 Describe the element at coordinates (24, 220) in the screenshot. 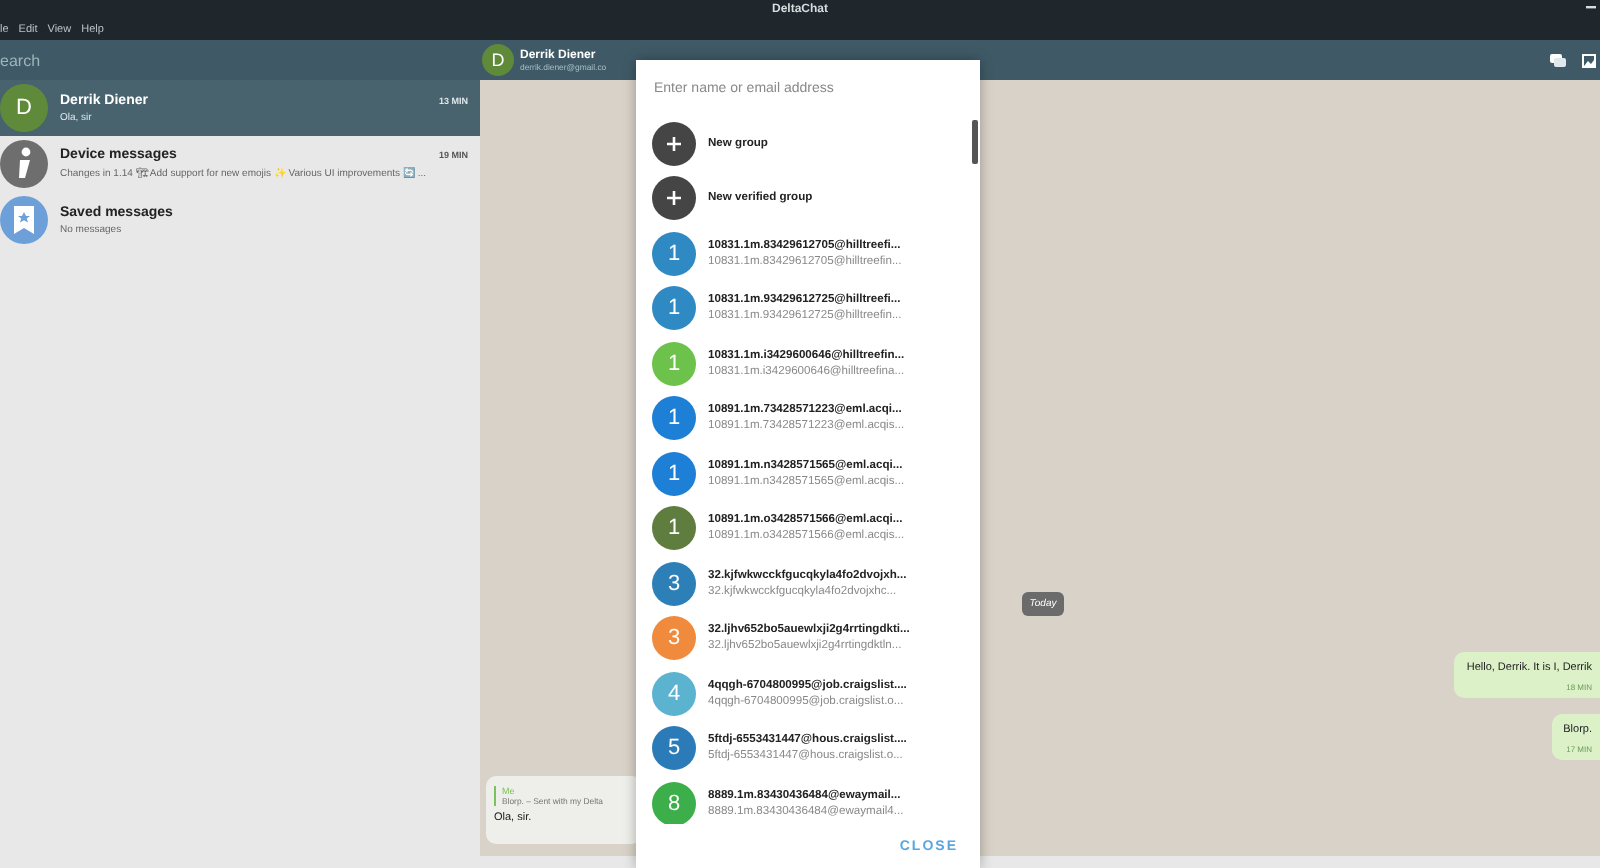

I see `bookmark-icon` at that location.